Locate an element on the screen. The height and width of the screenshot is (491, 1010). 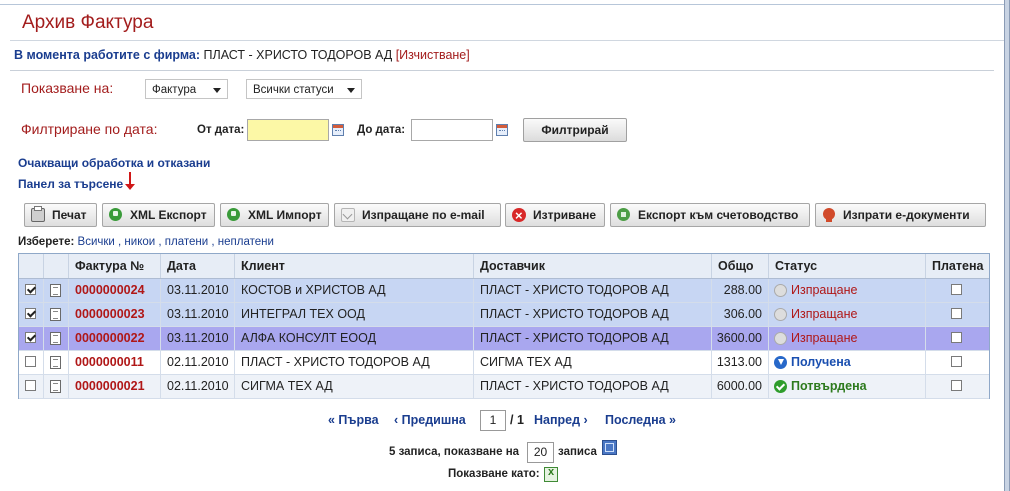
send-email-button: Изпращане по e-mail is located at coordinates (417, 215).